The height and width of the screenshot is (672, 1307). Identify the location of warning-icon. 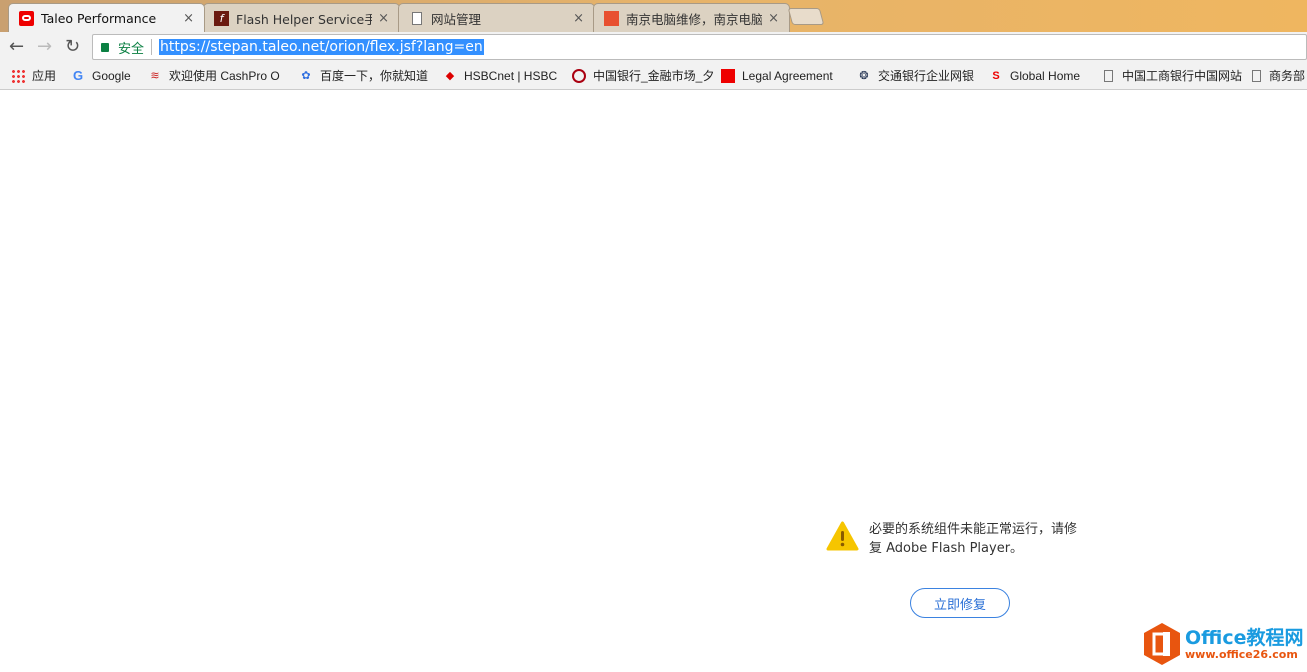
(842, 536).